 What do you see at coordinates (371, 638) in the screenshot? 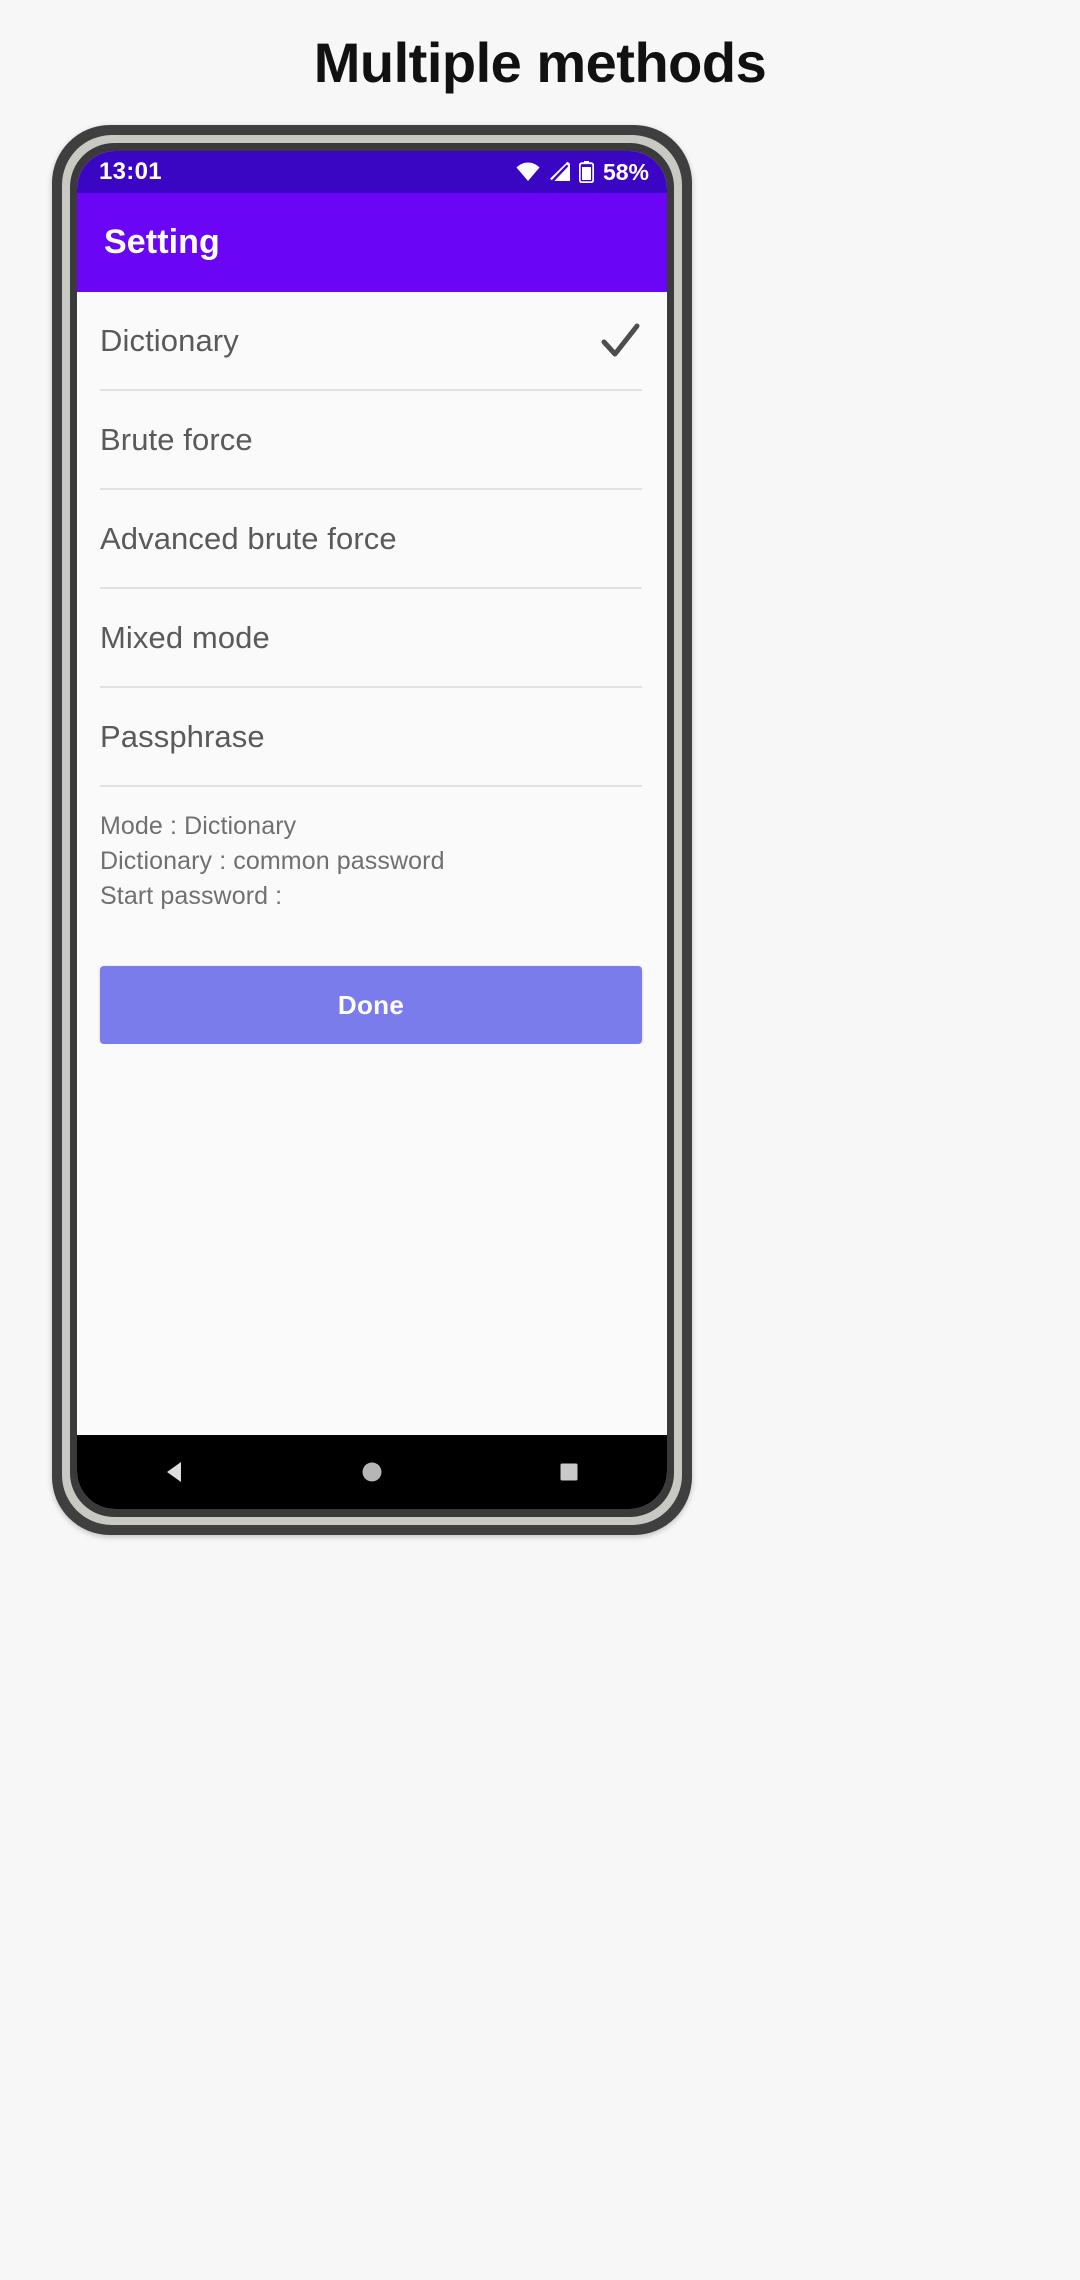
I see `option-row-mixed-mode: Mixed mode` at bounding box center [371, 638].